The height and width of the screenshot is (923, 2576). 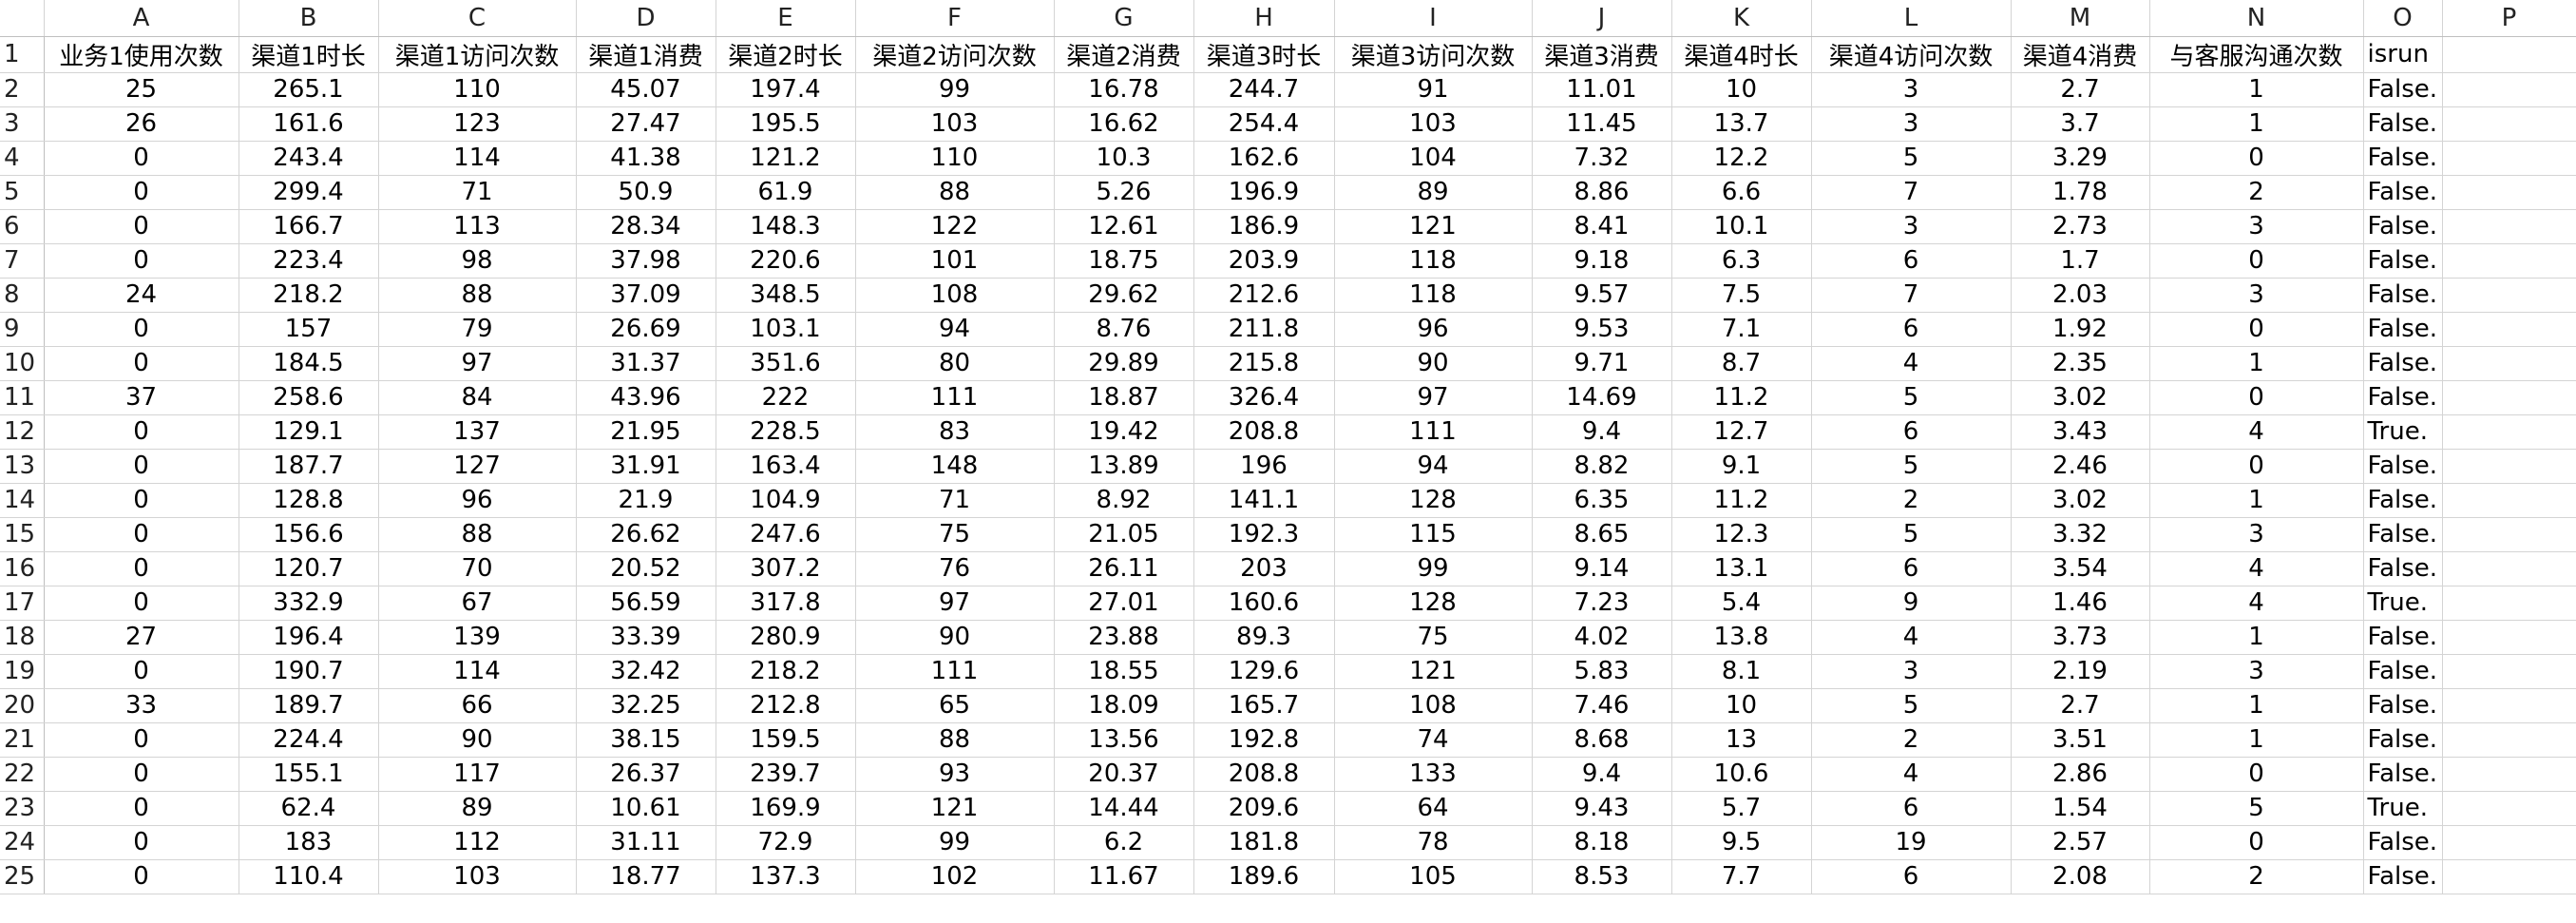 I want to click on cell: 3.43, so click(x=2080, y=432).